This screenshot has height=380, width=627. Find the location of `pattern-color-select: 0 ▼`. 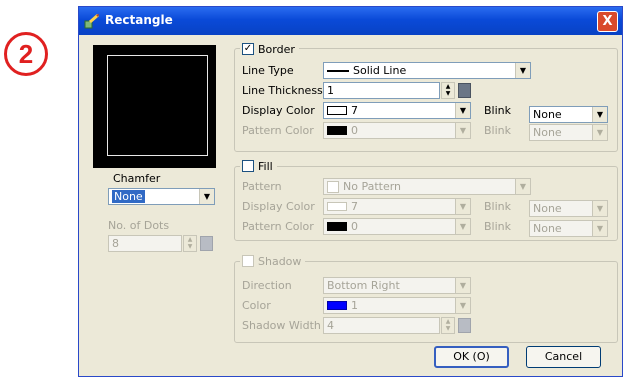

pattern-color-select: 0 ▼ is located at coordinates (397, 130).